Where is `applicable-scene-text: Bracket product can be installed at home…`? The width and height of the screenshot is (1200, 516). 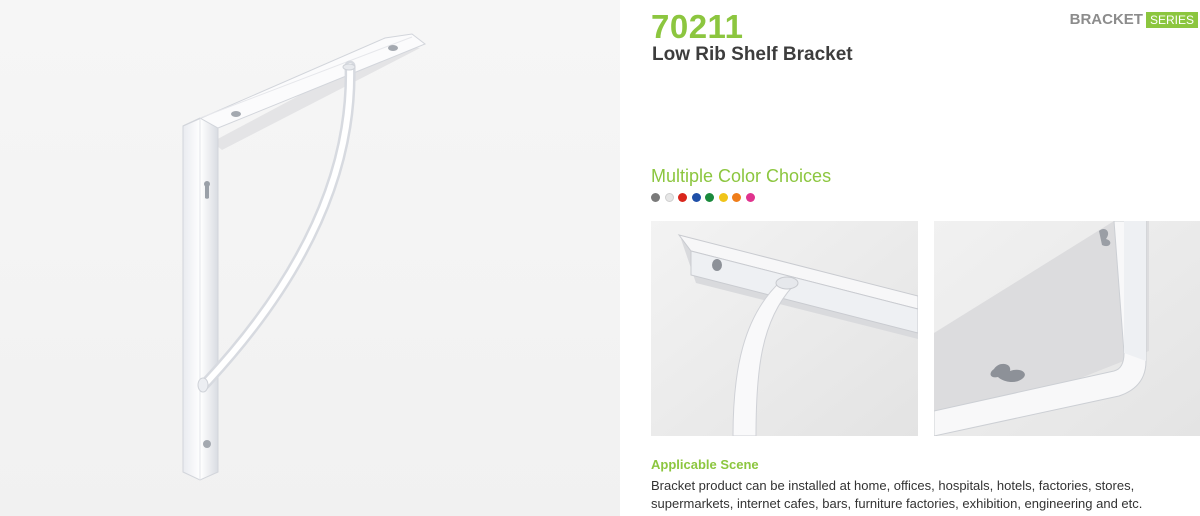 applicable-scene-text: Bracket product can be installed at home… is located at coordinates (897, 494).